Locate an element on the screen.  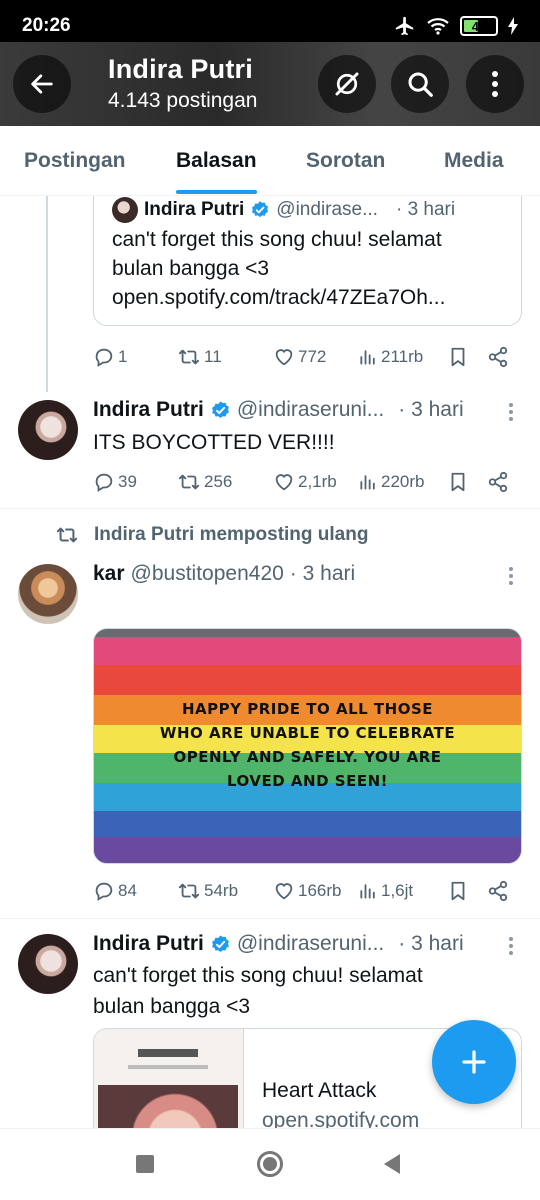
grok-button is located at coordinates (347, 84).